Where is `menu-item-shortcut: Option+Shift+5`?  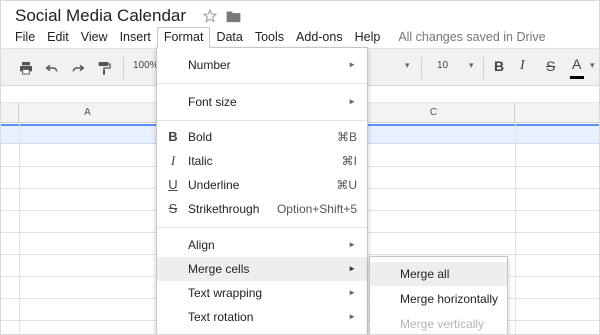
menu-item-shortcut: Option+Shift+5 is located at coordinates (316, 209).